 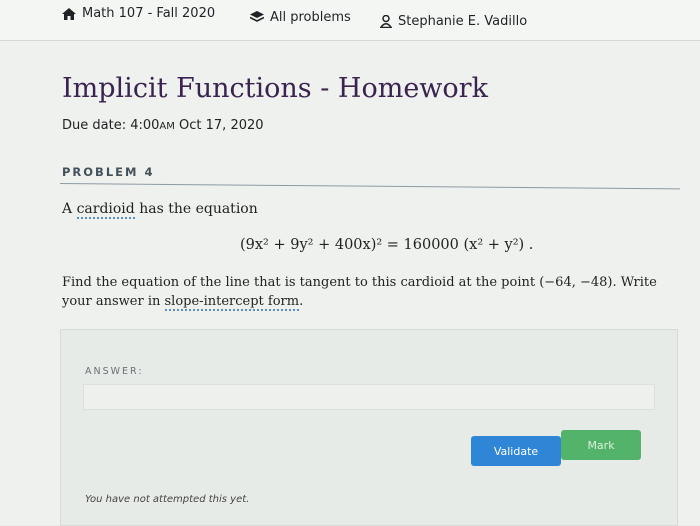 I want to click on cardioid-term-link: cardioid, so click(x=105, y=210).